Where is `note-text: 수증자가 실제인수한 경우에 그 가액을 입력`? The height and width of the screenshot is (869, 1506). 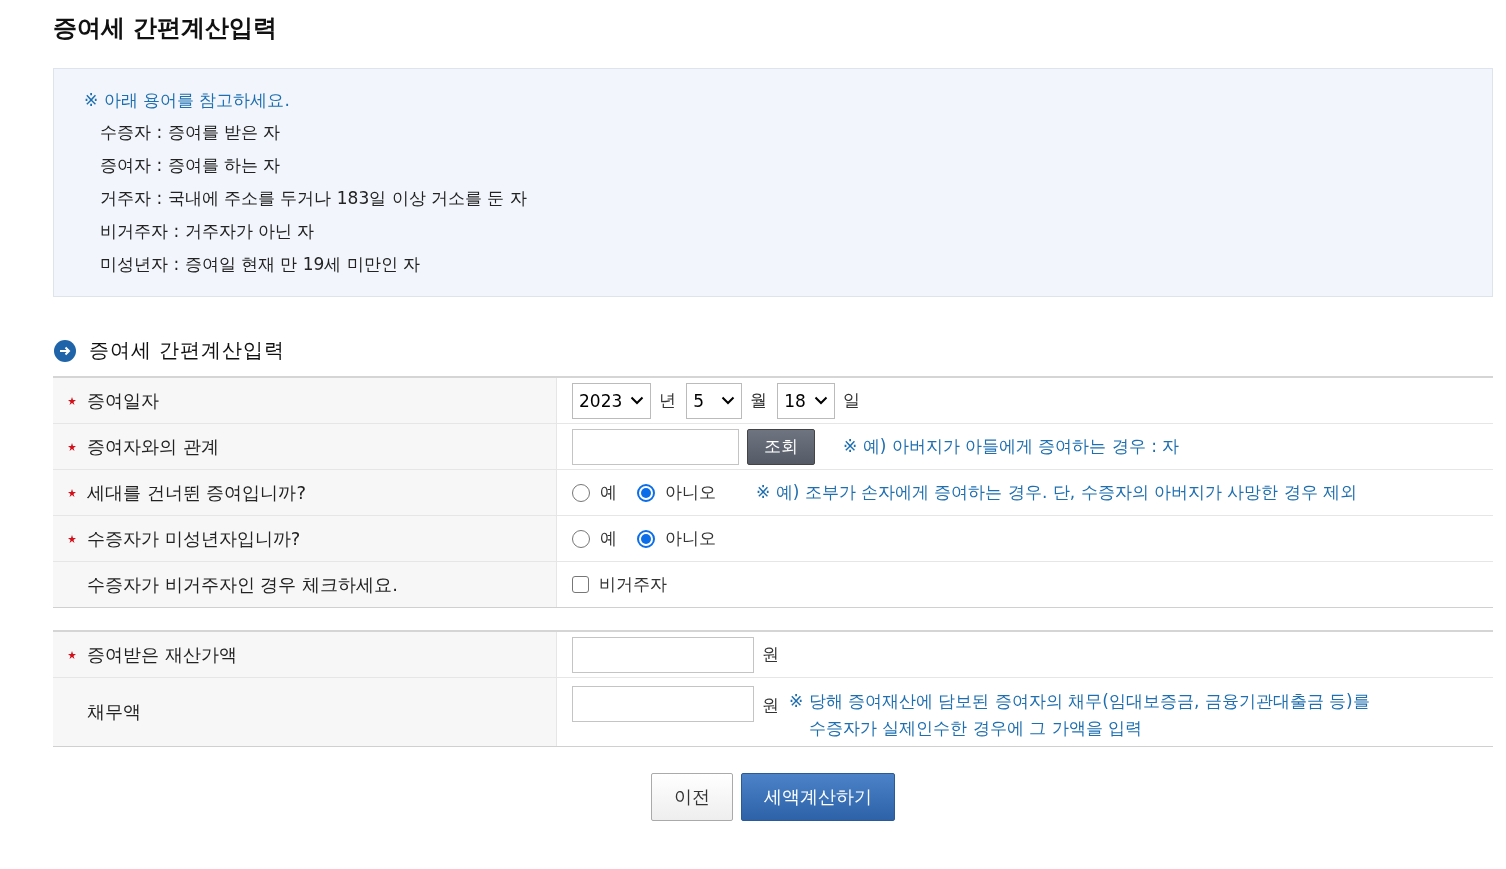 note-text: 수증자가 실제인수한 경우에 그 가액을 입력 is located at coordinates (976, 728).